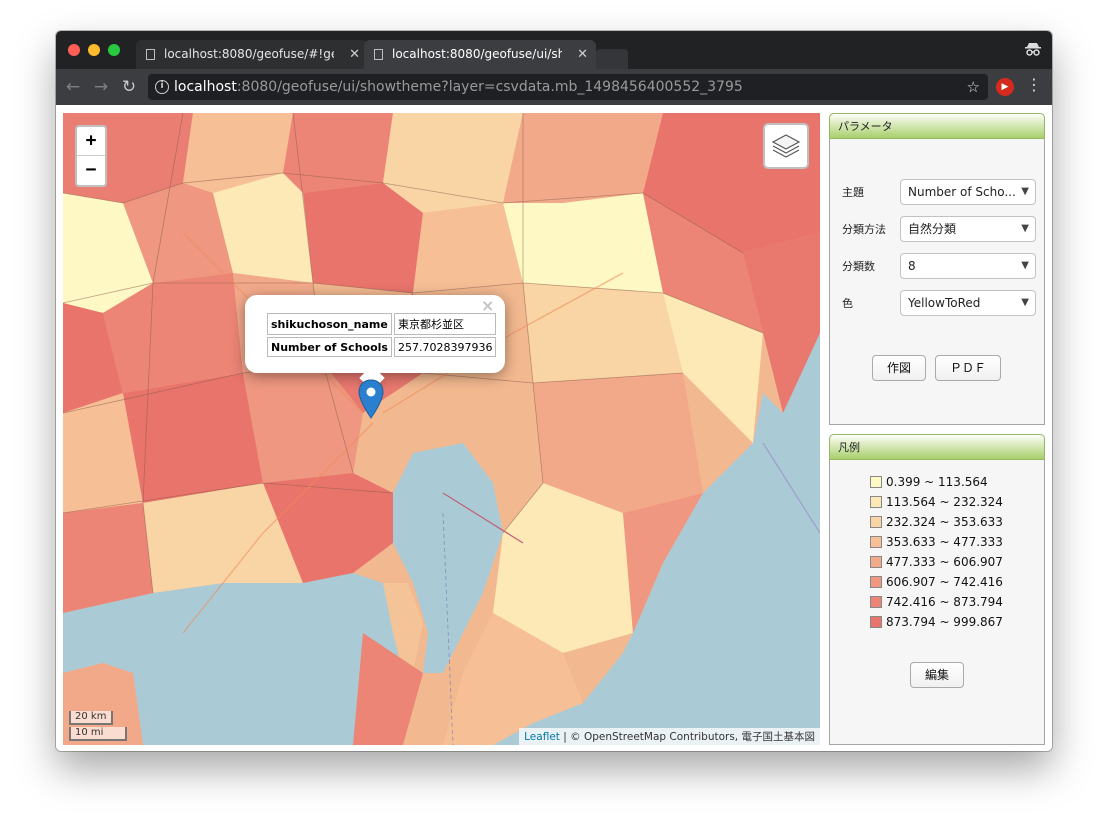 The height and width of the screenshot is (832, 1108). Describe the element at coordinates (477, 54) in the screenshot. I see `tab-title: localhost:8080/geofuse/ui/sho` at that location.